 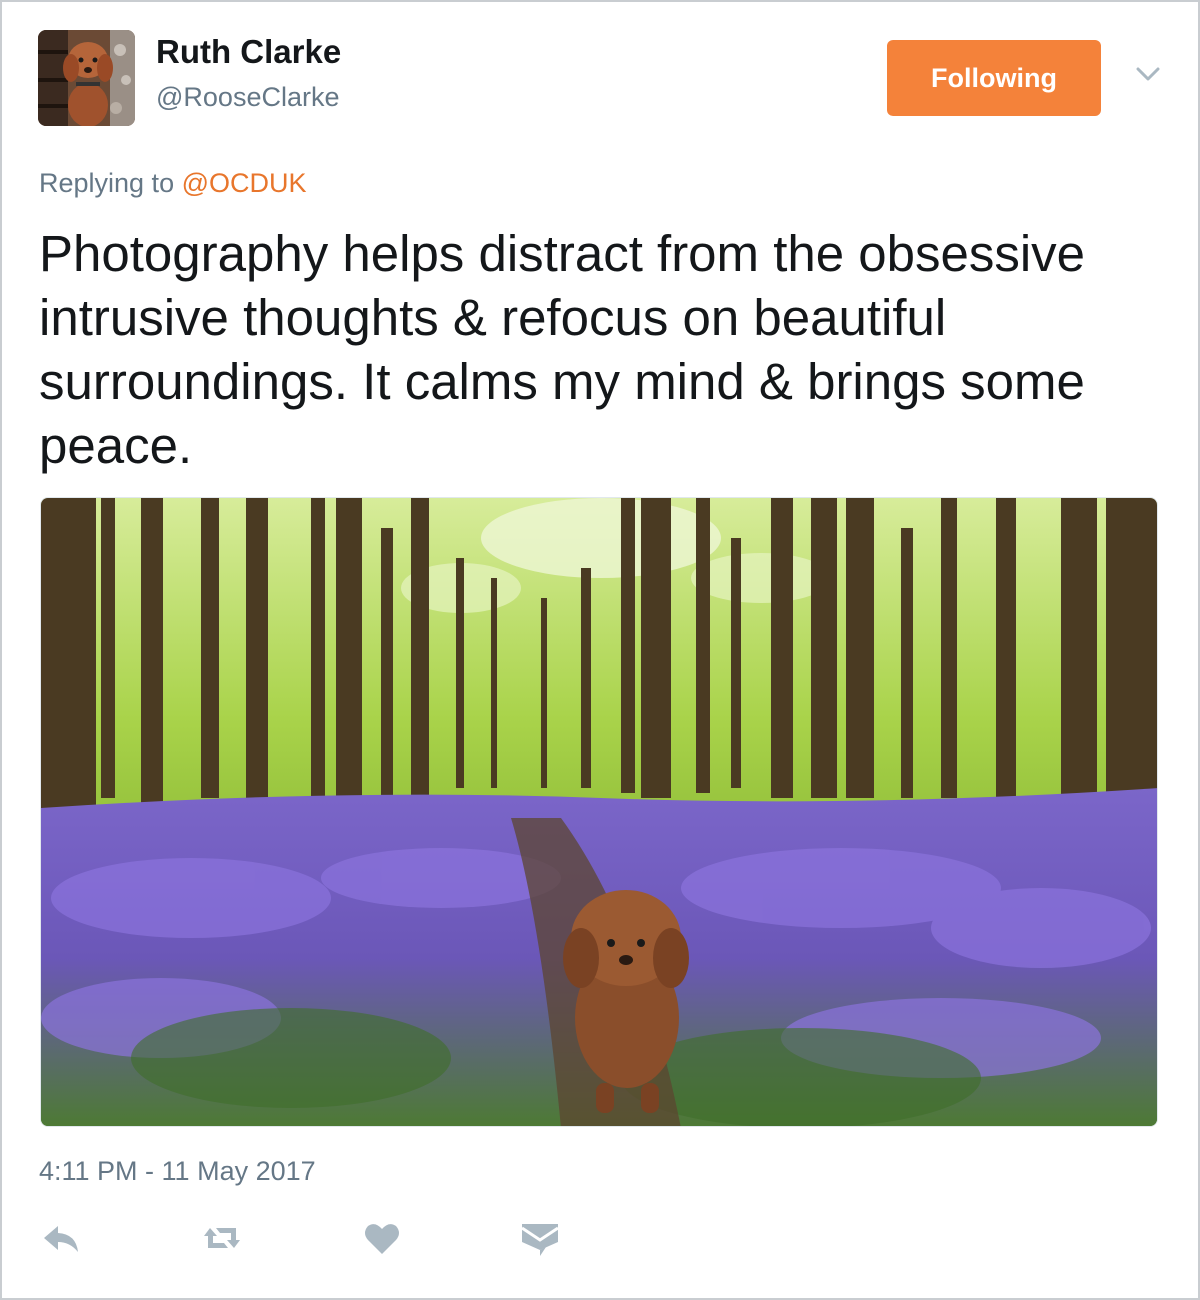 What do you see at coordinates (177, 1171) in the screenshot?
I see `tweet-timestamp: 4:11 PM - 11 May 2017` at bounding box center [177, 1171].